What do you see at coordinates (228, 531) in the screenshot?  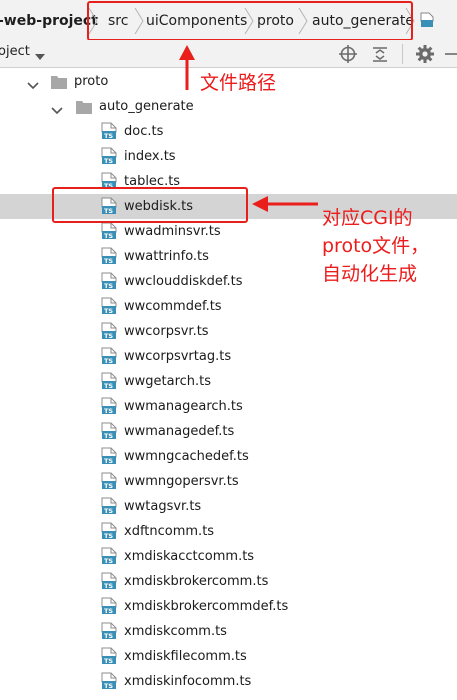 I see `tree-file-item: TS xdftncomm.ts` at bounding box center [228, 531].